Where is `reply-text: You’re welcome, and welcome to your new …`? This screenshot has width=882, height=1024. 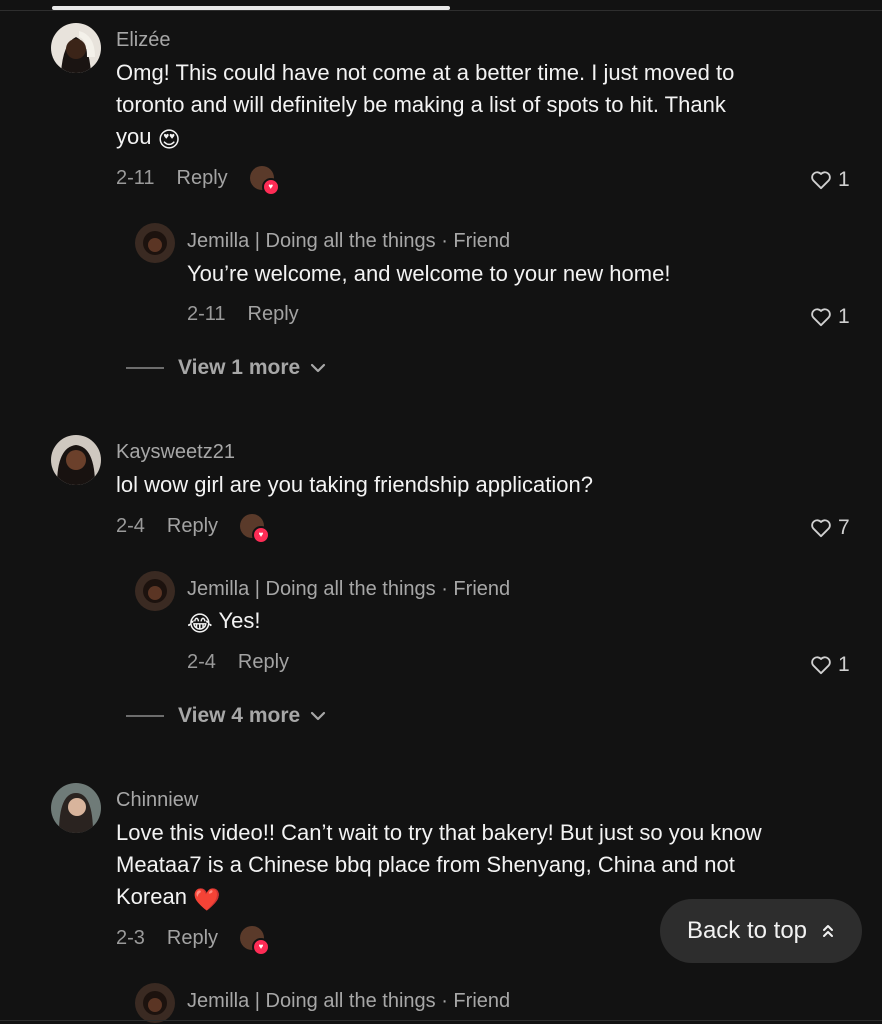 reply-text: You’re welcome, and welcome to your new … is located at coordinates (429, 273).